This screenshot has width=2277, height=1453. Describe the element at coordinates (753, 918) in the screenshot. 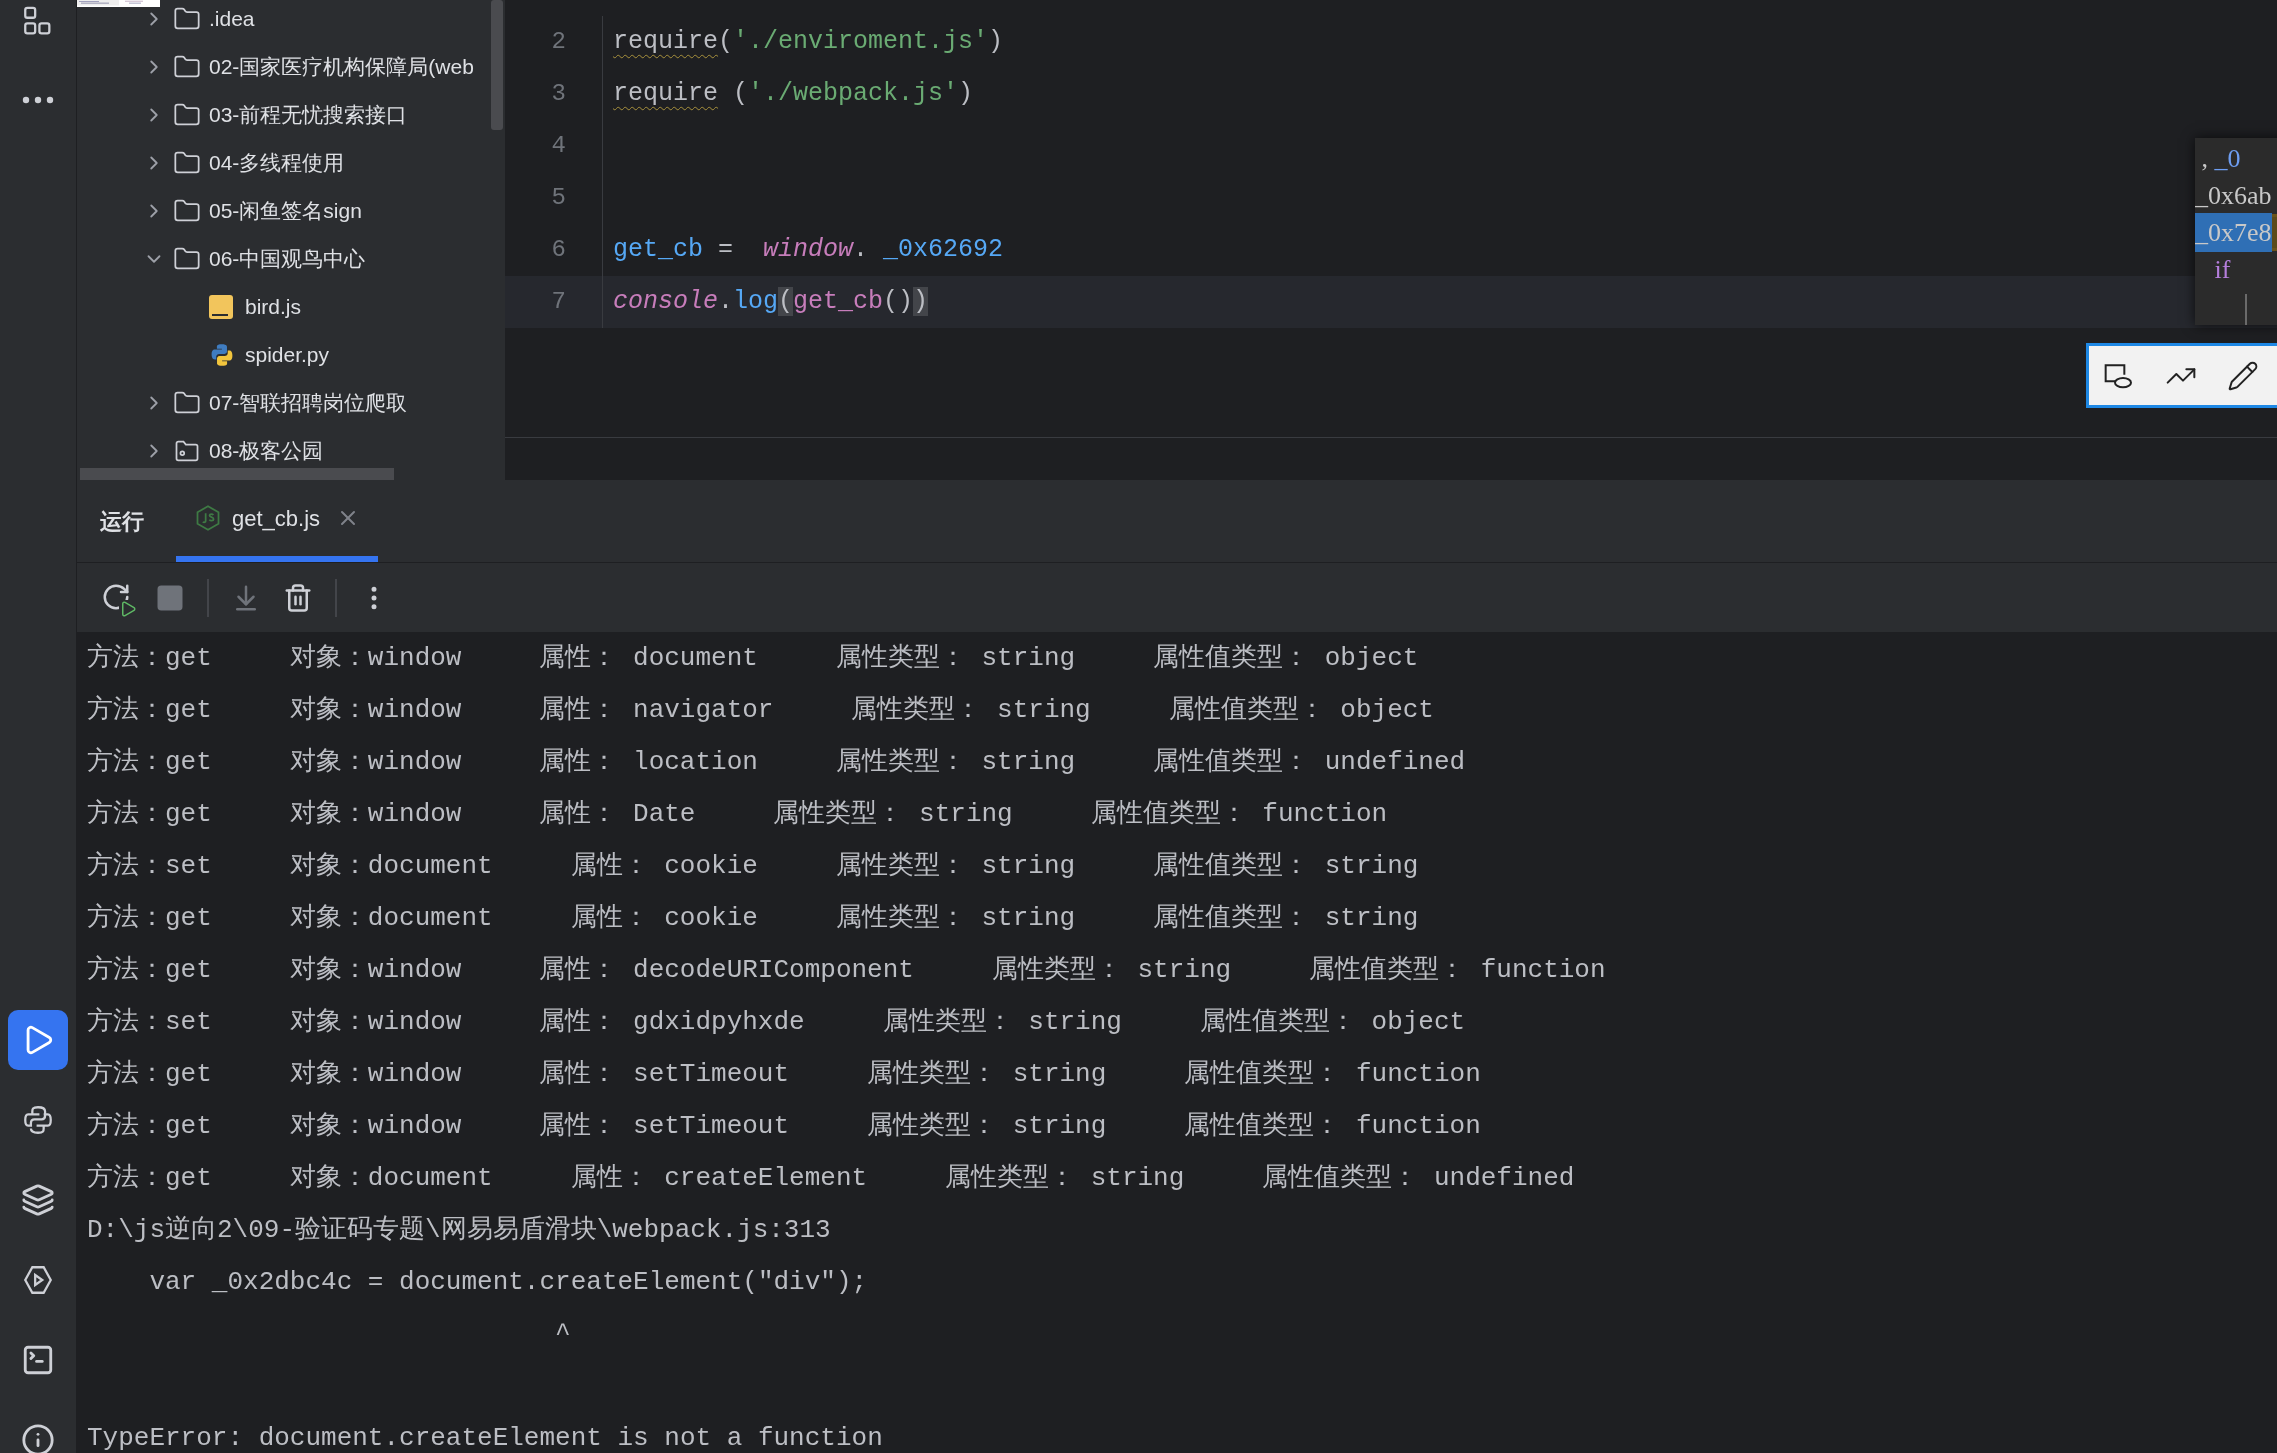

I see `console-line: 方法：get 对象：document 属性： cookie 属性类型： string 属性值类型： string` at that location.